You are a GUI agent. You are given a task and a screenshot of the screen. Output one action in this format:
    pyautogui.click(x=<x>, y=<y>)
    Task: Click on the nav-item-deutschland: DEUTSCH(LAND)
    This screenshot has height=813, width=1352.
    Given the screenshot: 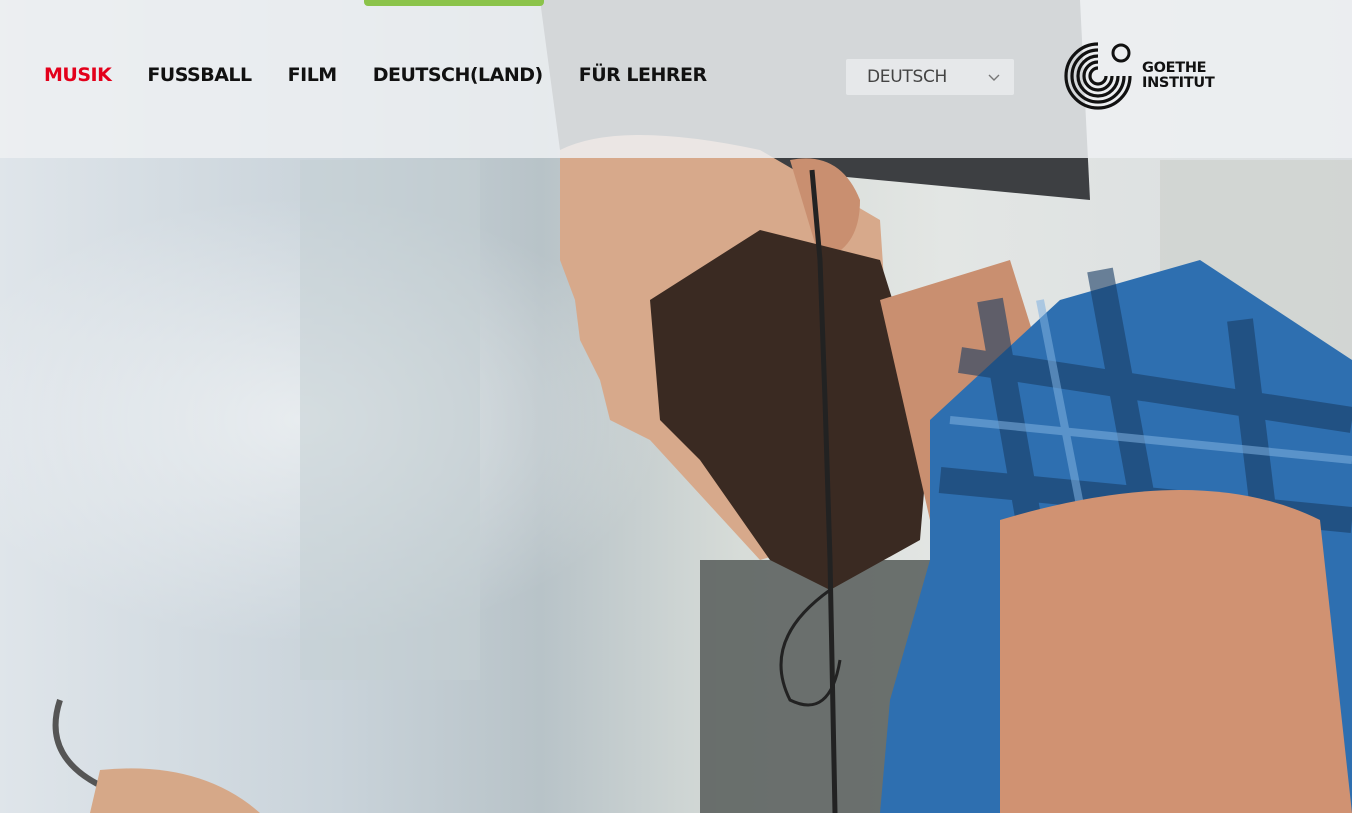 What is the action you would take?
    pyautogui.click(x=458, y=75)
    